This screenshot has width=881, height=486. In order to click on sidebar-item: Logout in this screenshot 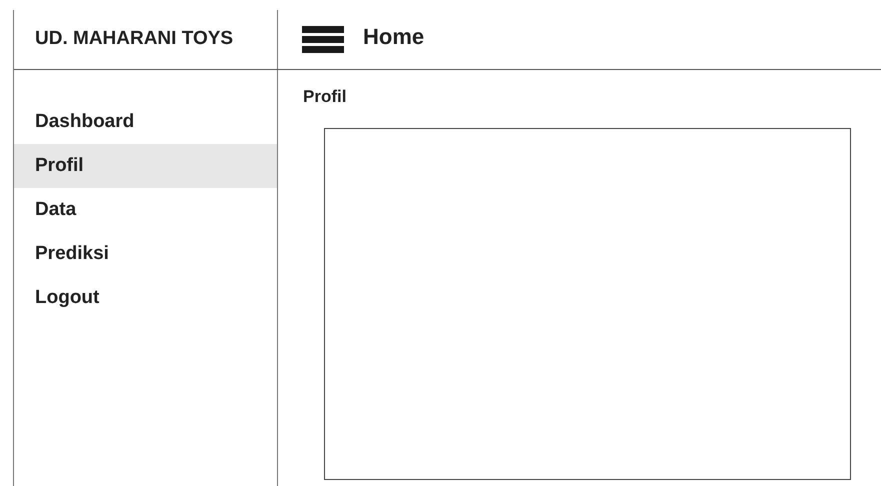, I will do `click(145, 298)`.